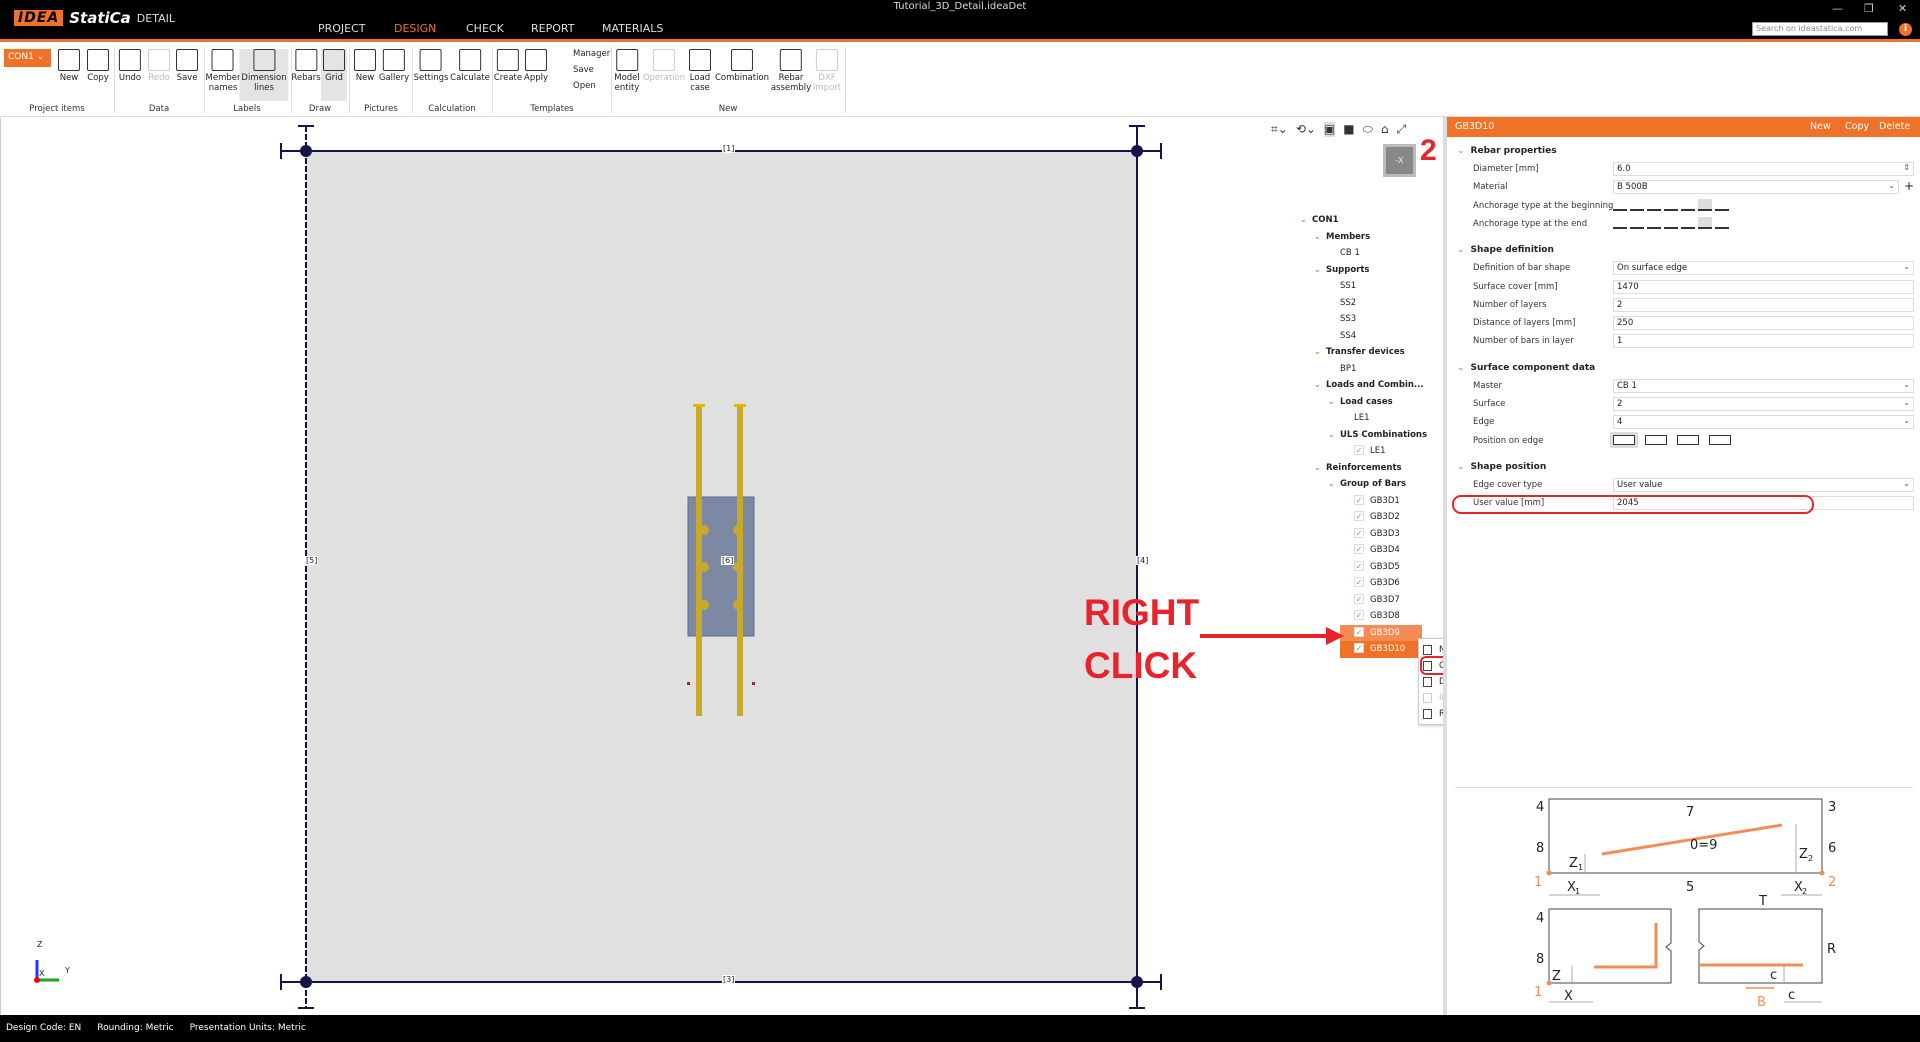 The width and height of the screenshot is (1920, 1042). Describe the element at coordinates (1370, 253) in the screenshot. I see `tree-item: CB 1` at that location.